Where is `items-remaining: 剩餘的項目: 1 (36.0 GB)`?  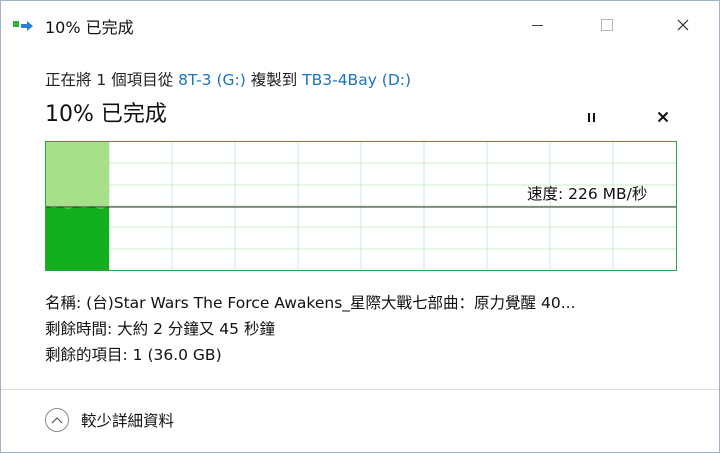 items-remaining: 剩餘的項目: 1 (36.0 GB) is located at coordinates (133, 355).